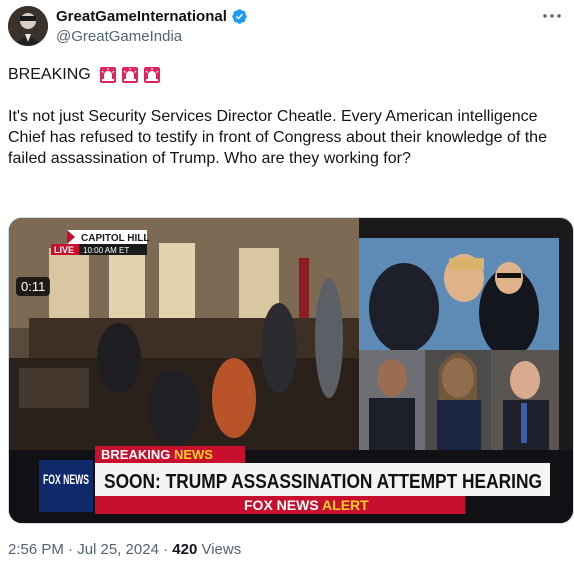  Describe the element at coordinates (115, 238) in the screenshot. I see `location-tag: CAPITOL HILL` at that location.